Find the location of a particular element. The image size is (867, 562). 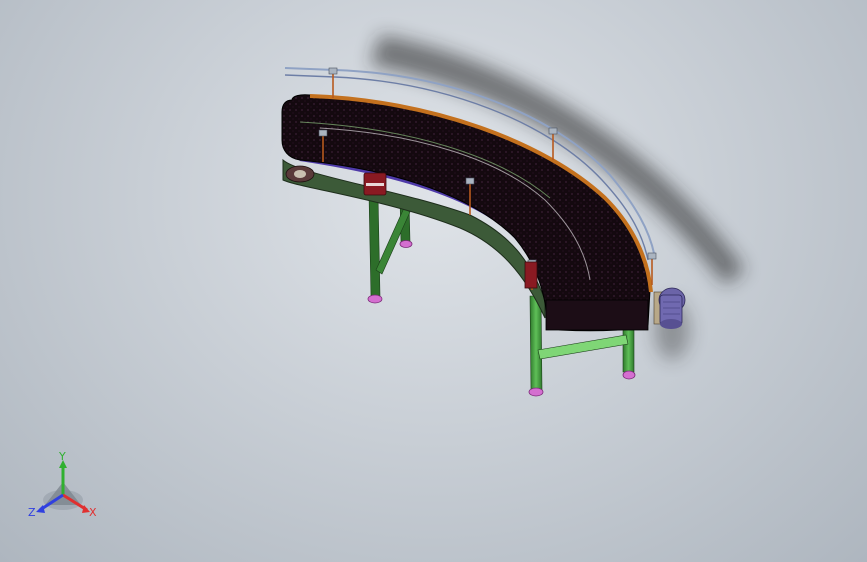

orientation-triad: Y X Z is located at coordinates (62, 484).